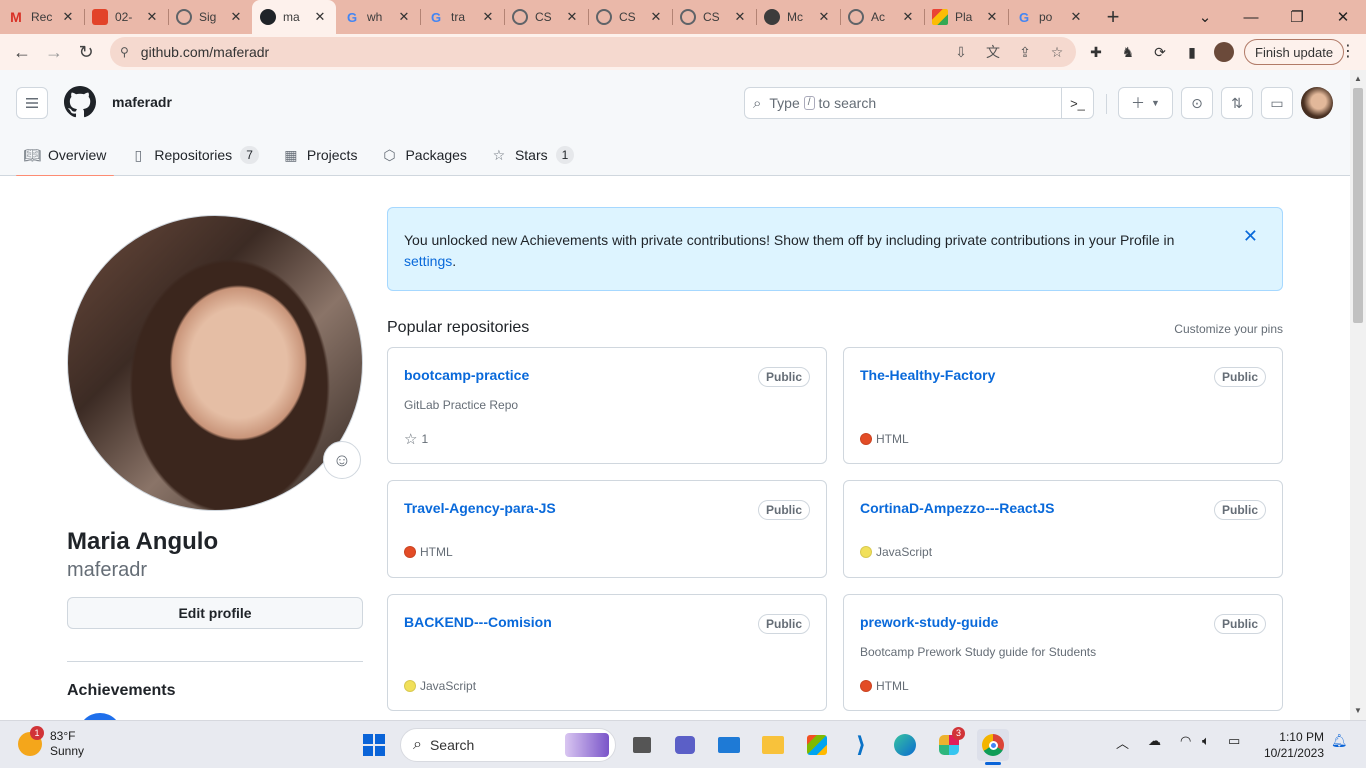 The image size is (1366, 768). Describe the element at coordinates (729, 745) in the screenshot. I see `mail-icon` at that location.